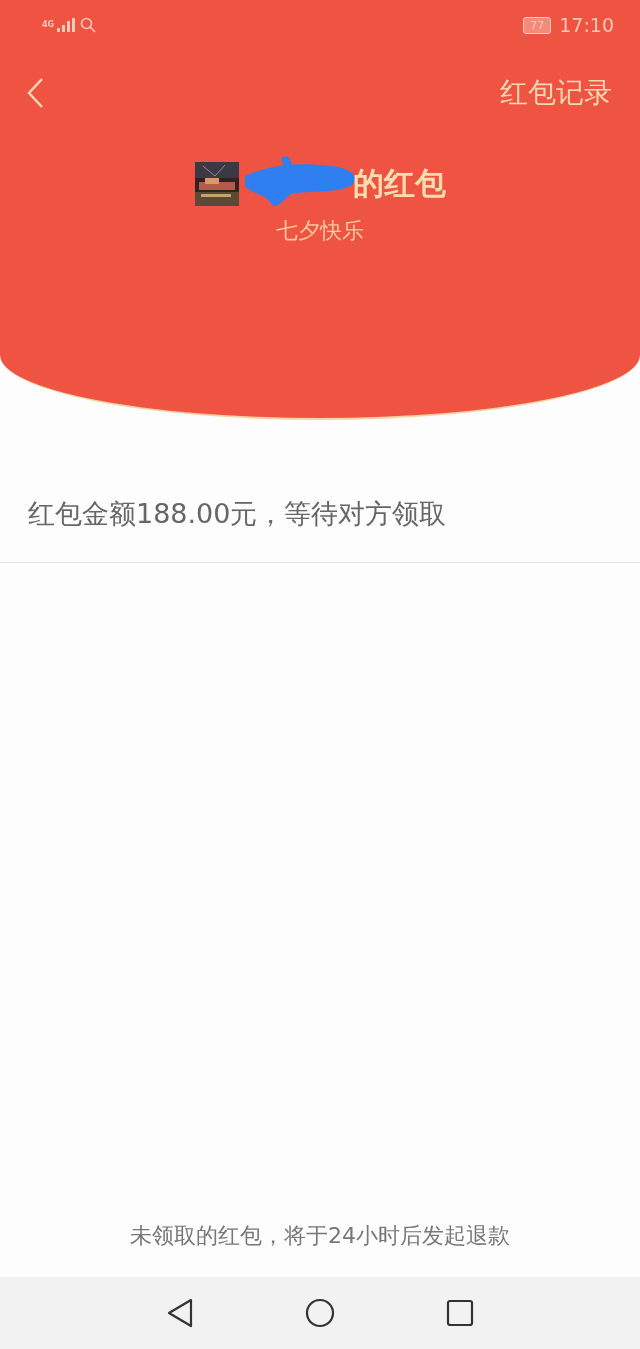 This screenshot has height=1349, width=640. I want to click on home-icon, so click(320, 1313).